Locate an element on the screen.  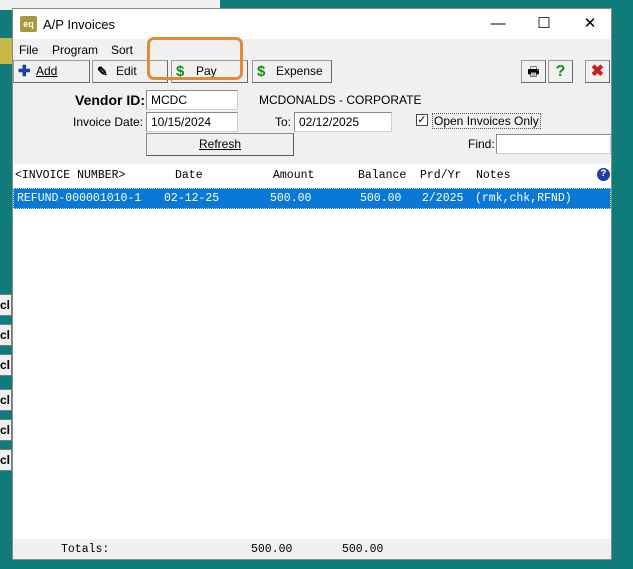
cell-prd-yr: 2/2025 is located at coordinates (443, 198).